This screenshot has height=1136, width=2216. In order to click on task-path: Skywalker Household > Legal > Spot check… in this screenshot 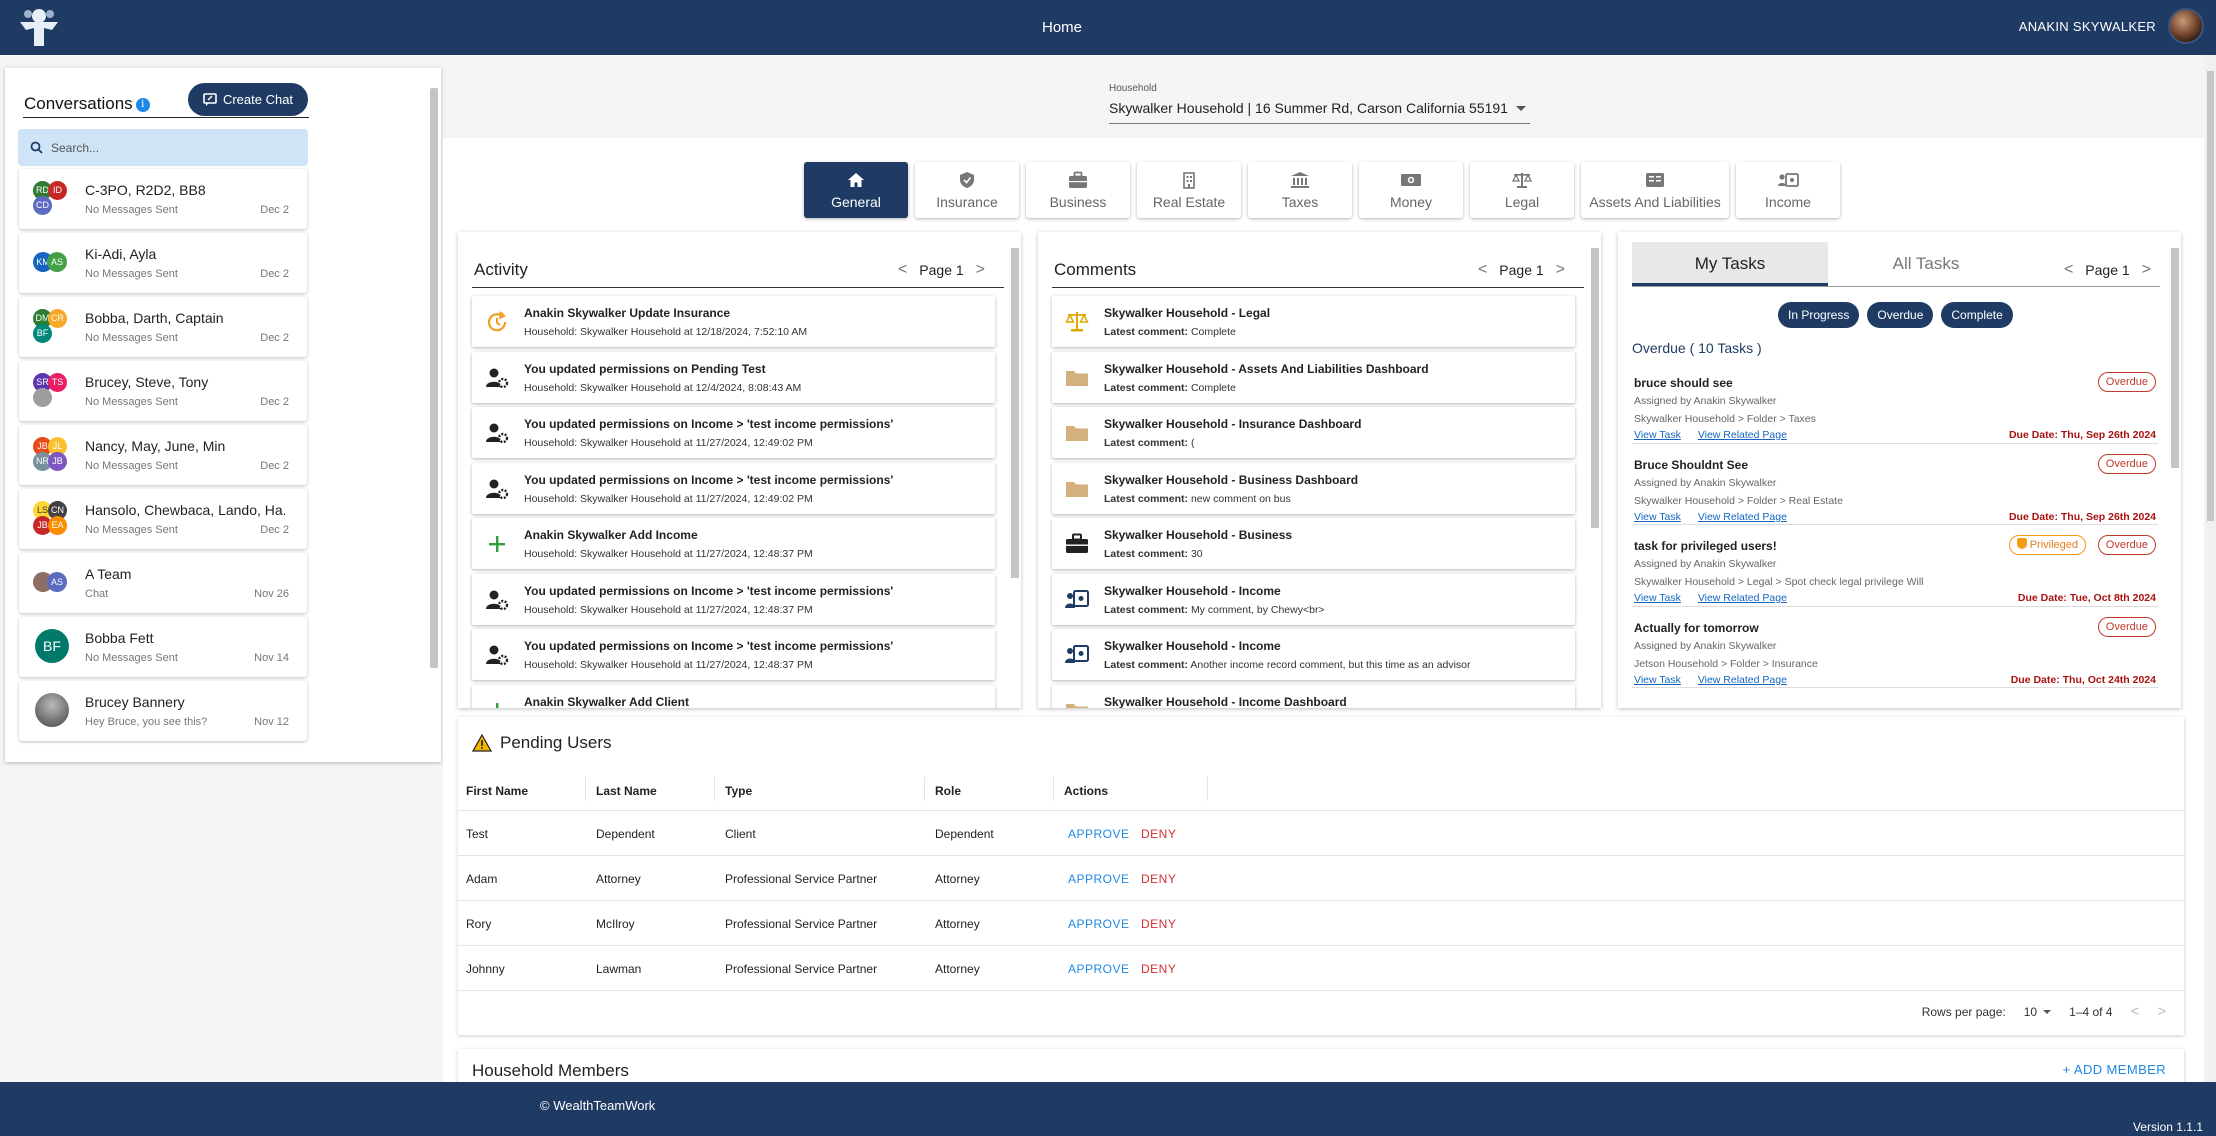, I will do `click(1779, 582)`.